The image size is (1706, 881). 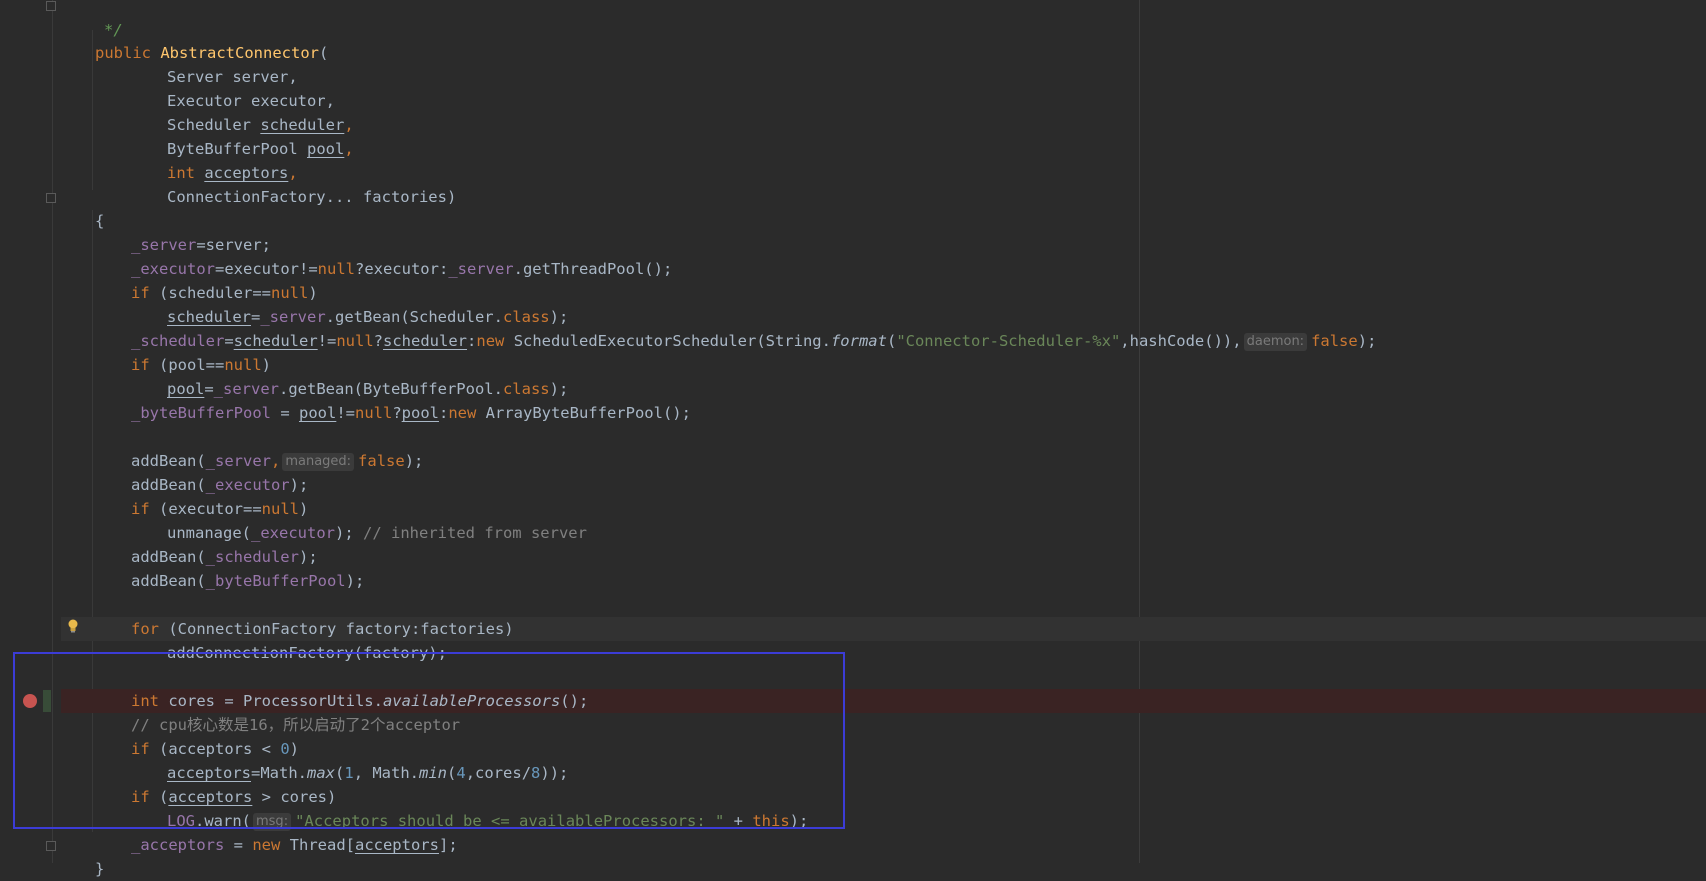 What do you see at coordinates (853, 448) in the screenshot?
I see `code-line: addBean(_server, managed: false);` at bounding box center [853, 448].